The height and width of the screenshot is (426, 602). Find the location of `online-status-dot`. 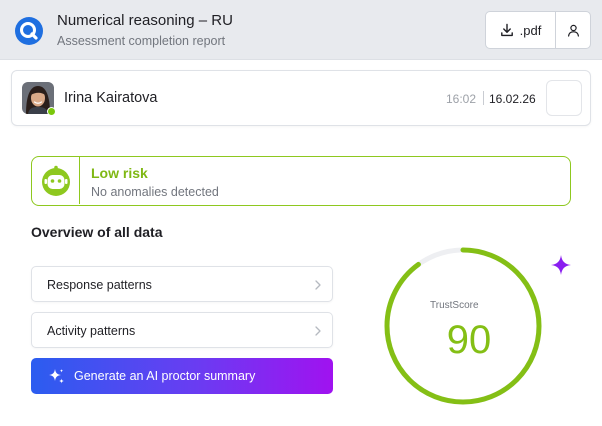

online-status-dot is located at coordinates (51, 111).